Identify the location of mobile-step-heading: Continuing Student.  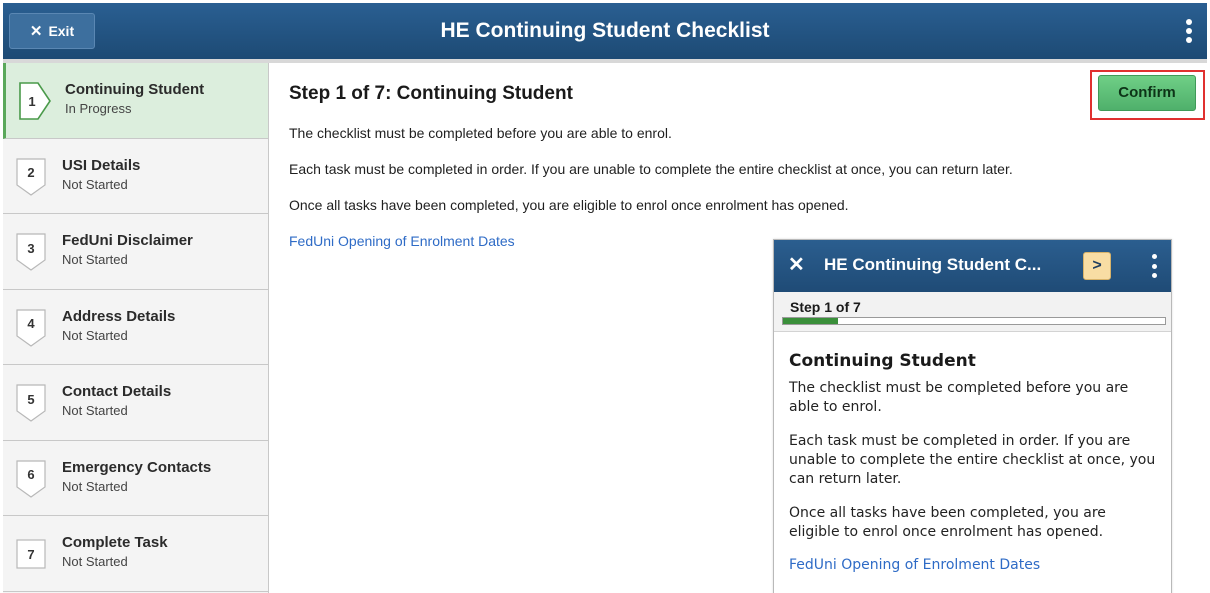
(882, 361).